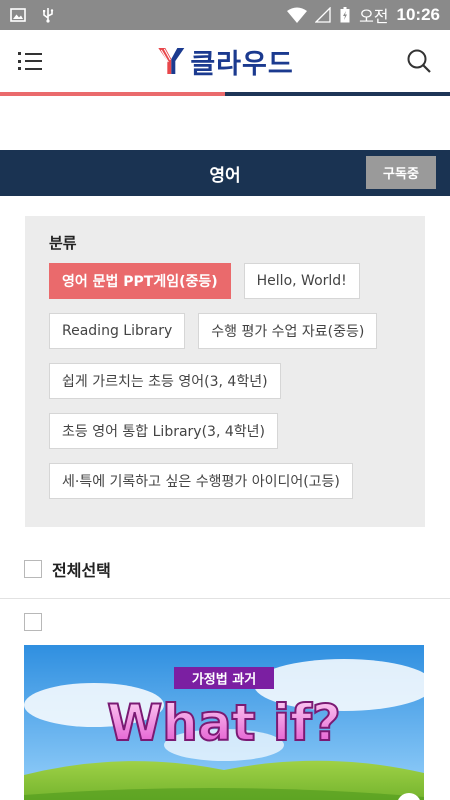 The image size is (450, 800). I want to click on category-bar: 영어 구독중, so click(225, 173).